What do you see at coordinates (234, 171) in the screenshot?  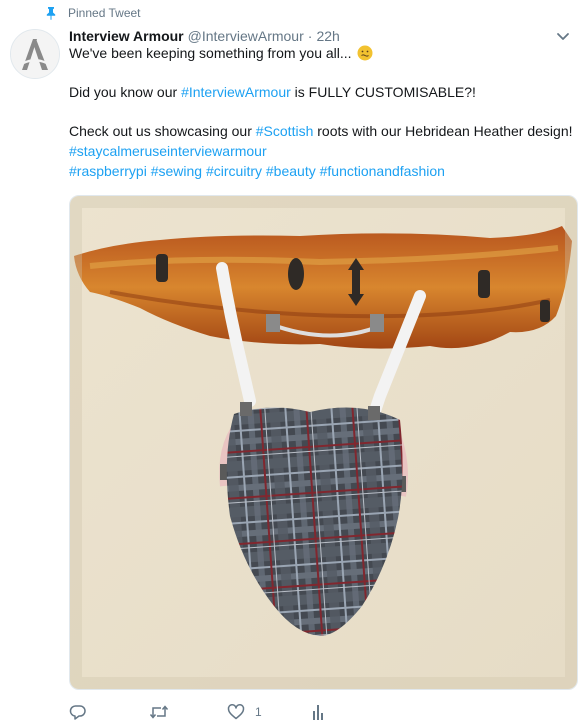 I see `hashtag-link: #circuitry` at bounding box center [234, 171].